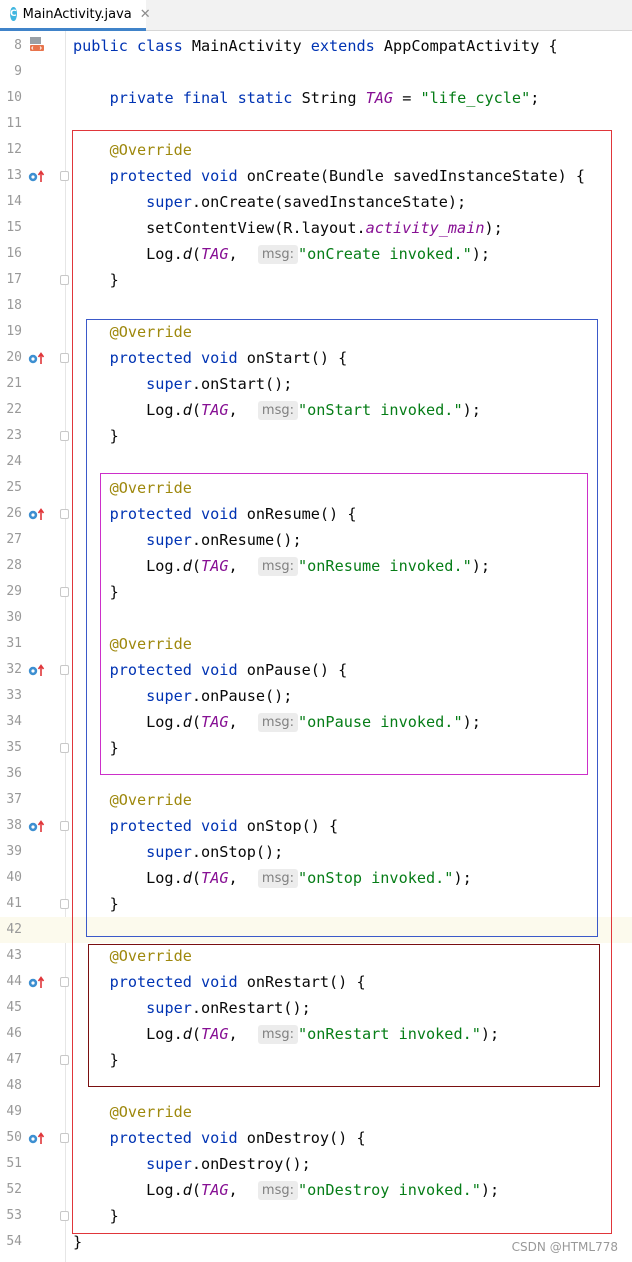 The width and height of the screenshot is (632, 1262). Describe the element at coordinates (14, 383) in the screenshot. I see `line-number: 21` at that location.